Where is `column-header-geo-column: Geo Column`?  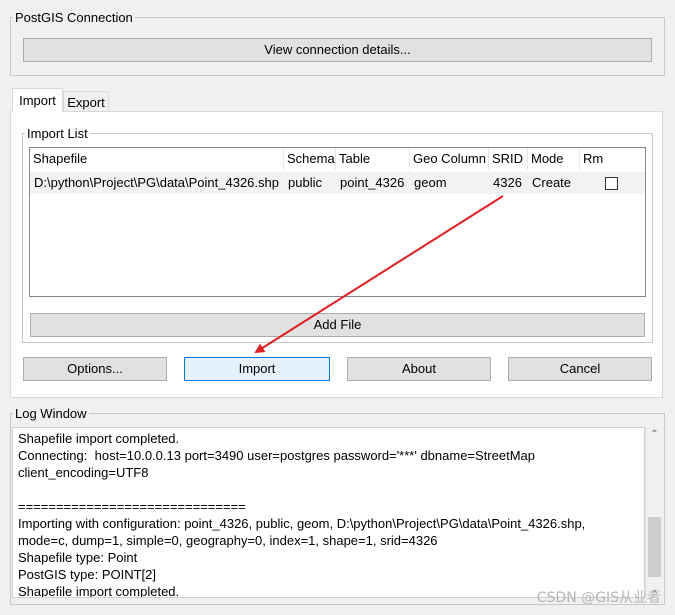
column-header-geo-column: Geo Column is located at coordinates (449, 159).